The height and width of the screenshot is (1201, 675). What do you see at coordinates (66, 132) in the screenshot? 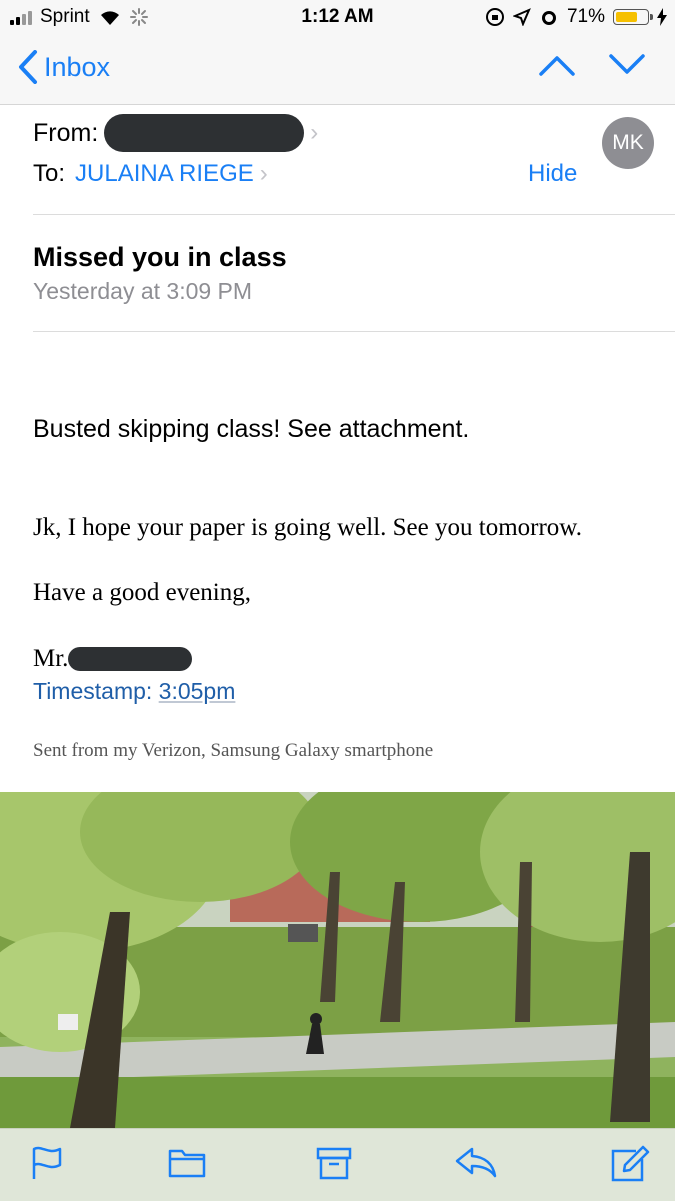
I see `from-label: From:` at bounding box center [66, 132].